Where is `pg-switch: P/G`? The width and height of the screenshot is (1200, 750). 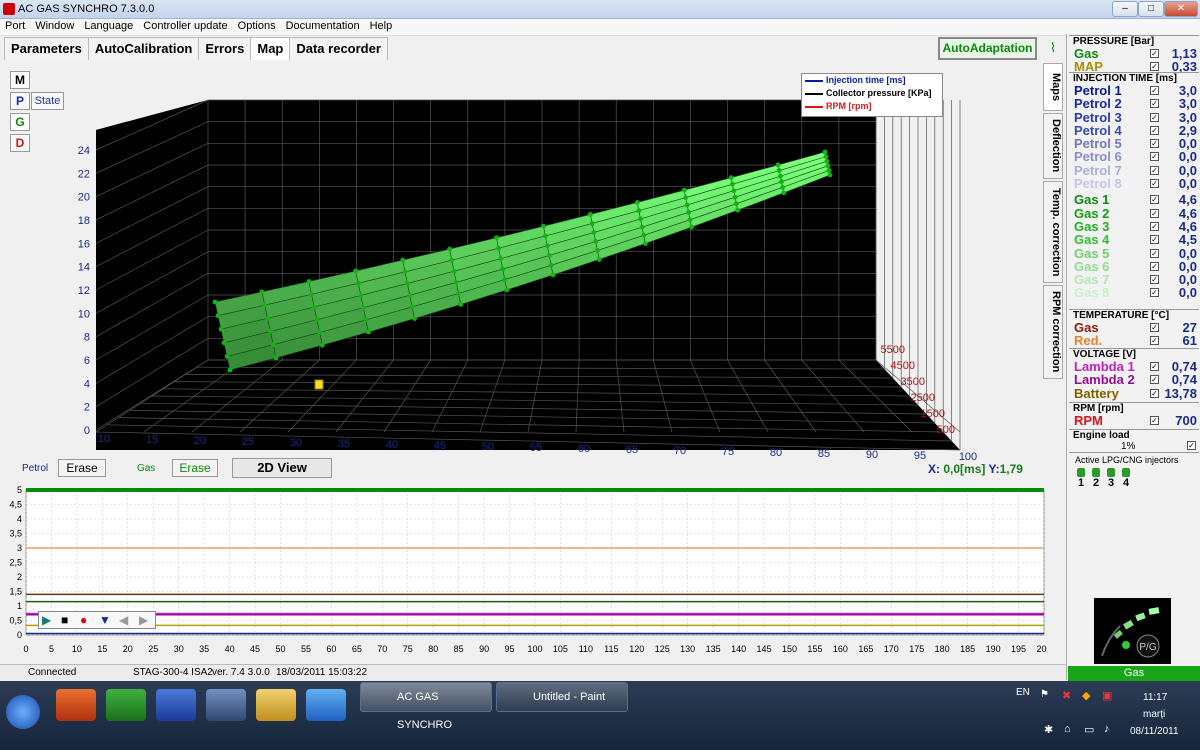 pg-switch: P/G is located at coordinates (1132, 631).